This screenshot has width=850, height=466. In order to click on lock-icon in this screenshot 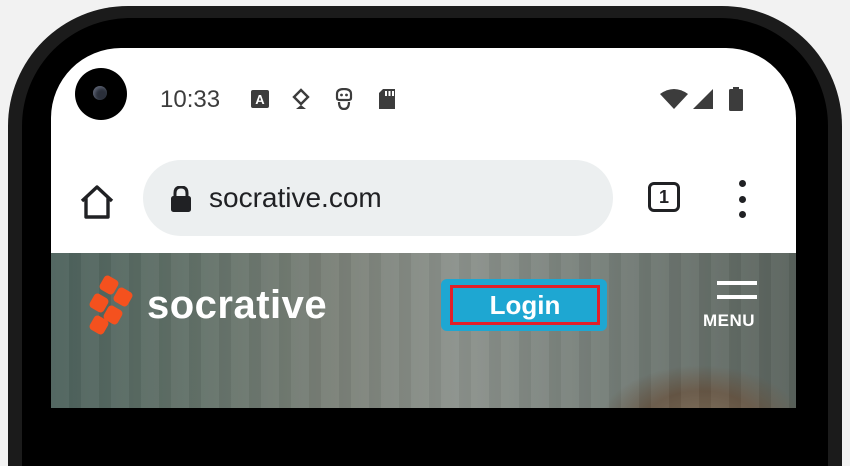, I will do `click(181, 198)`.